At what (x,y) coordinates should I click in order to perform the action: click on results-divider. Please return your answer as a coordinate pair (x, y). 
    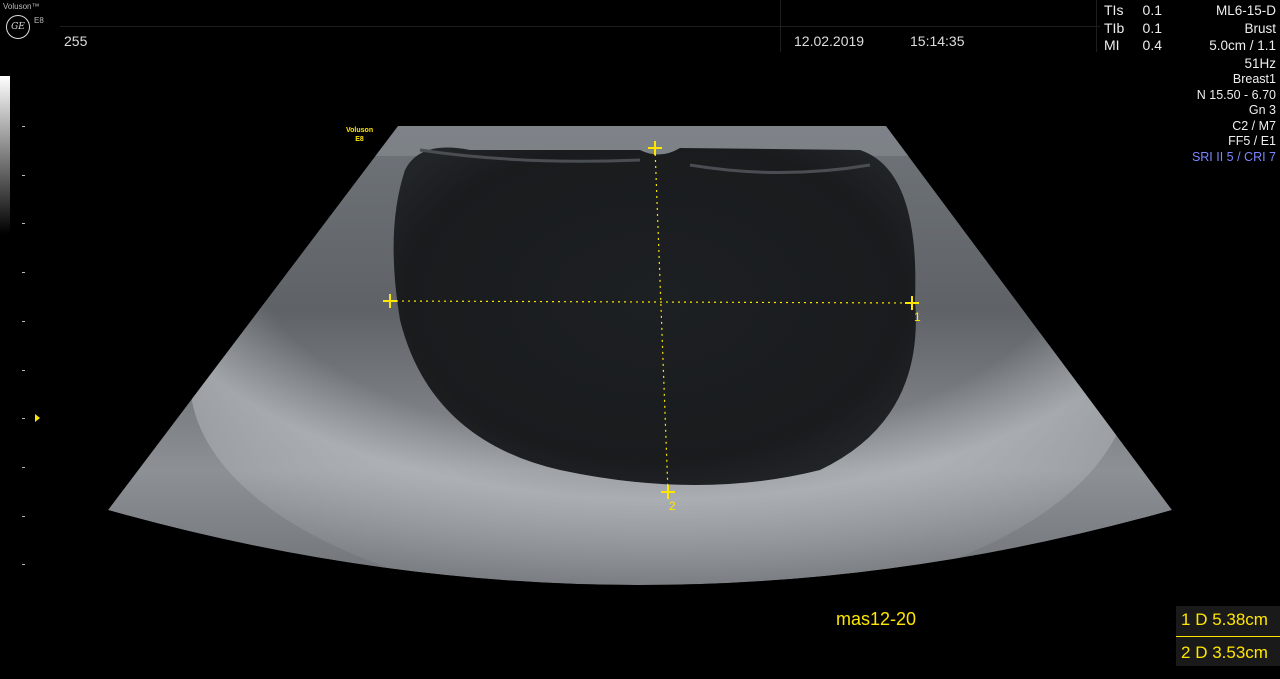
    Looking at the image, I should click on (1228, 636).